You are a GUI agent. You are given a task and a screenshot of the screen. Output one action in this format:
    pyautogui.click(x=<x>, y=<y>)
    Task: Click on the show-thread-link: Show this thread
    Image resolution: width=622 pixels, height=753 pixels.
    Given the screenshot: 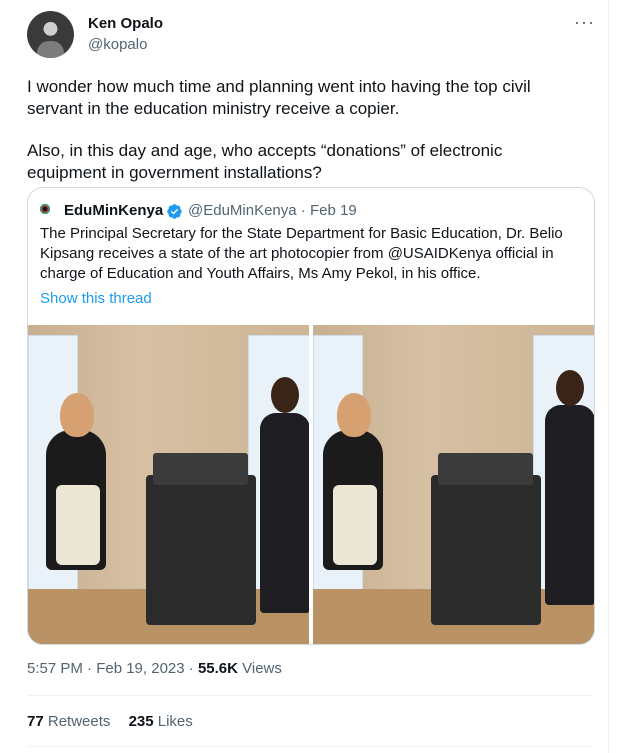 What is the action you would take?
    pyautogui.click(x=96, y=298)
    